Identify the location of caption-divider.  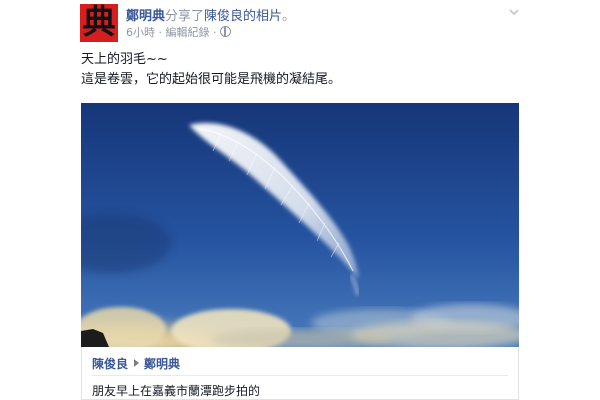
(300, 375).